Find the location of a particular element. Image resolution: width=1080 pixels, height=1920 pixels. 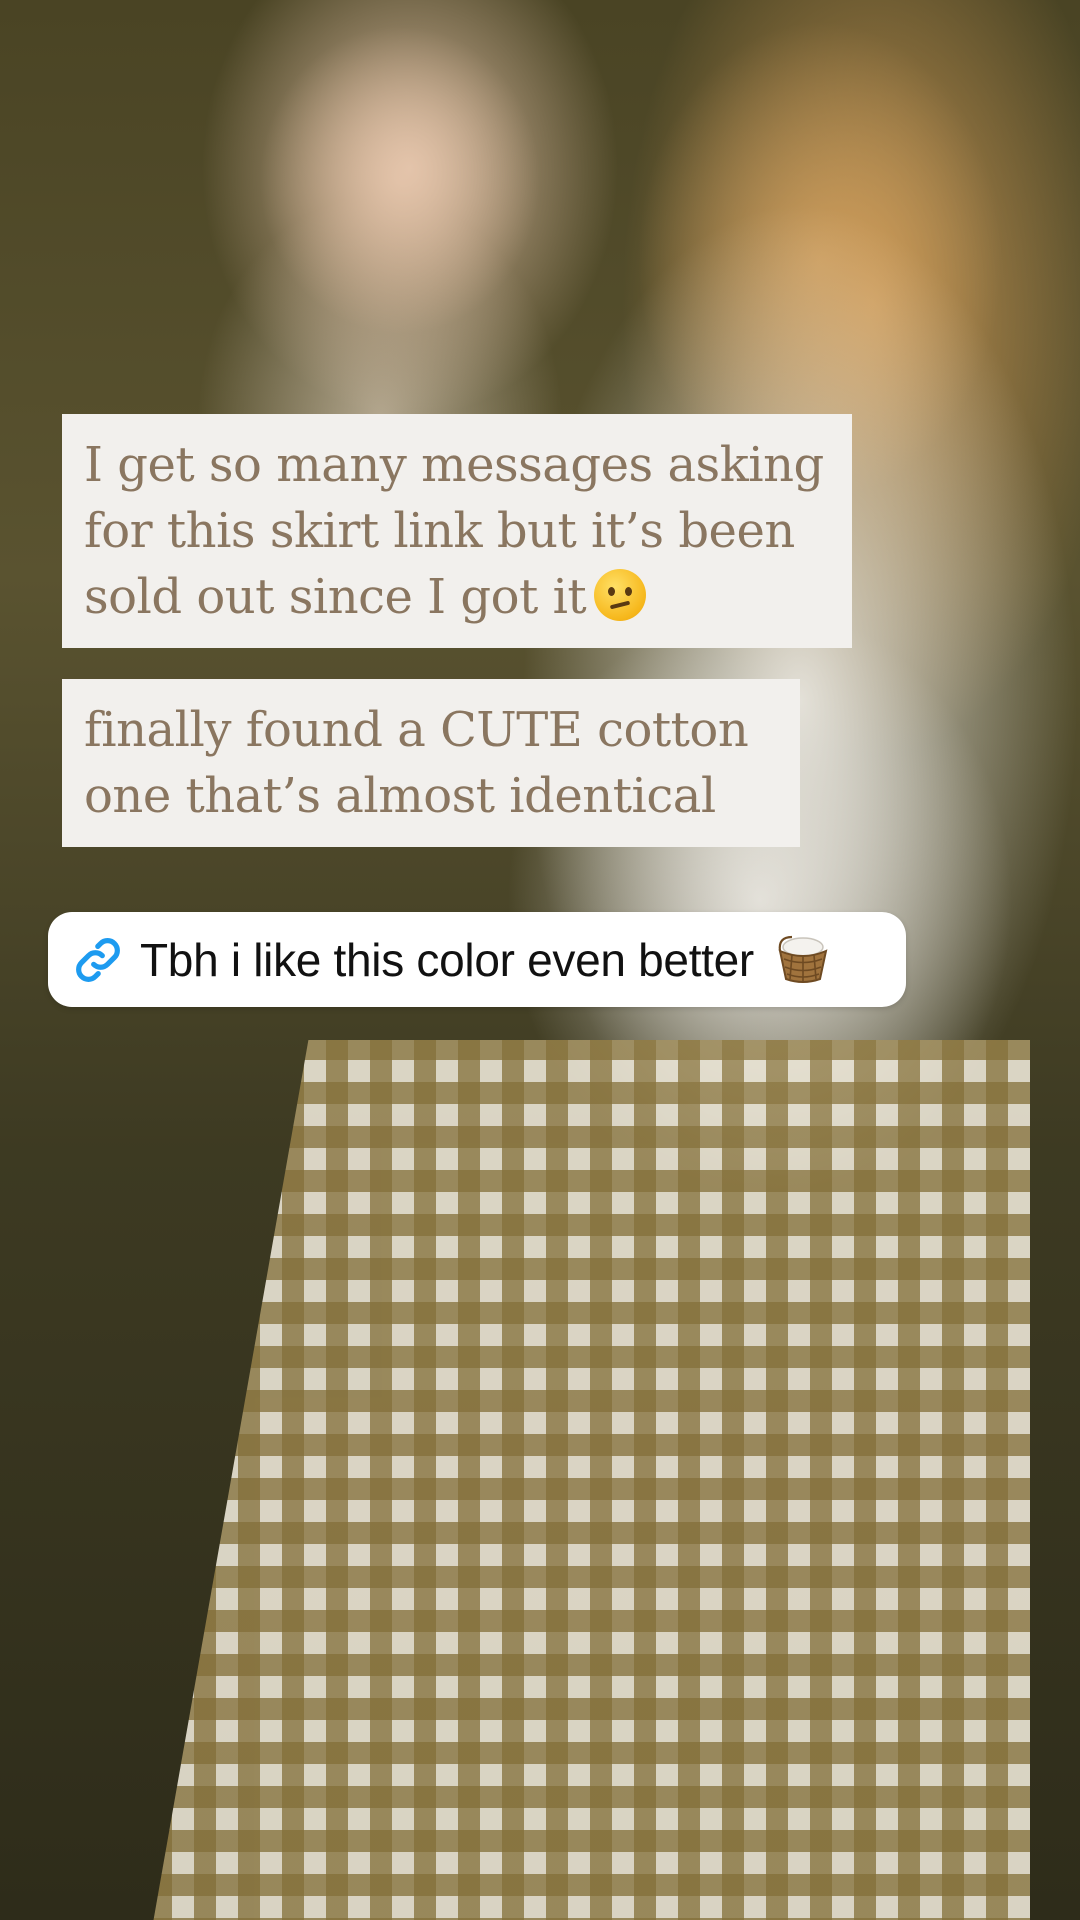

confused-face-emoji-icon is located at coordinates (620, 595).